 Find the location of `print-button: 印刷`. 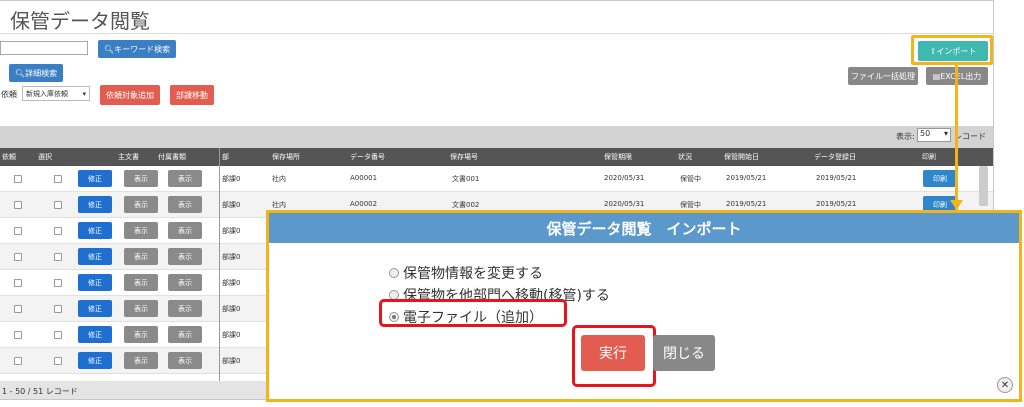

print-button: 印刷 is located at coordinates (940, 178).